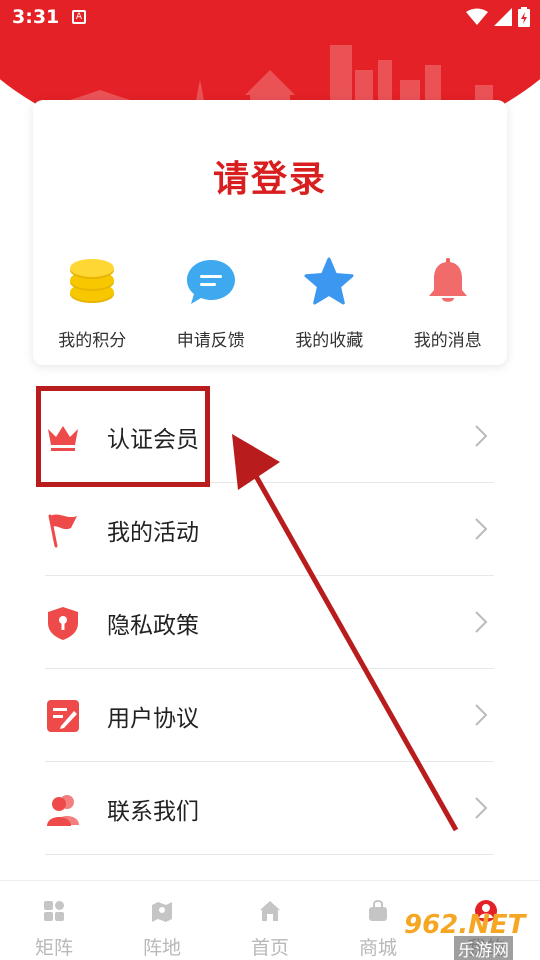 The image size is (540, 960). What do you see at coordinates (269, 948) in the screenshot?
I see `tab-label: 首页` at bounding box center [269, 948].